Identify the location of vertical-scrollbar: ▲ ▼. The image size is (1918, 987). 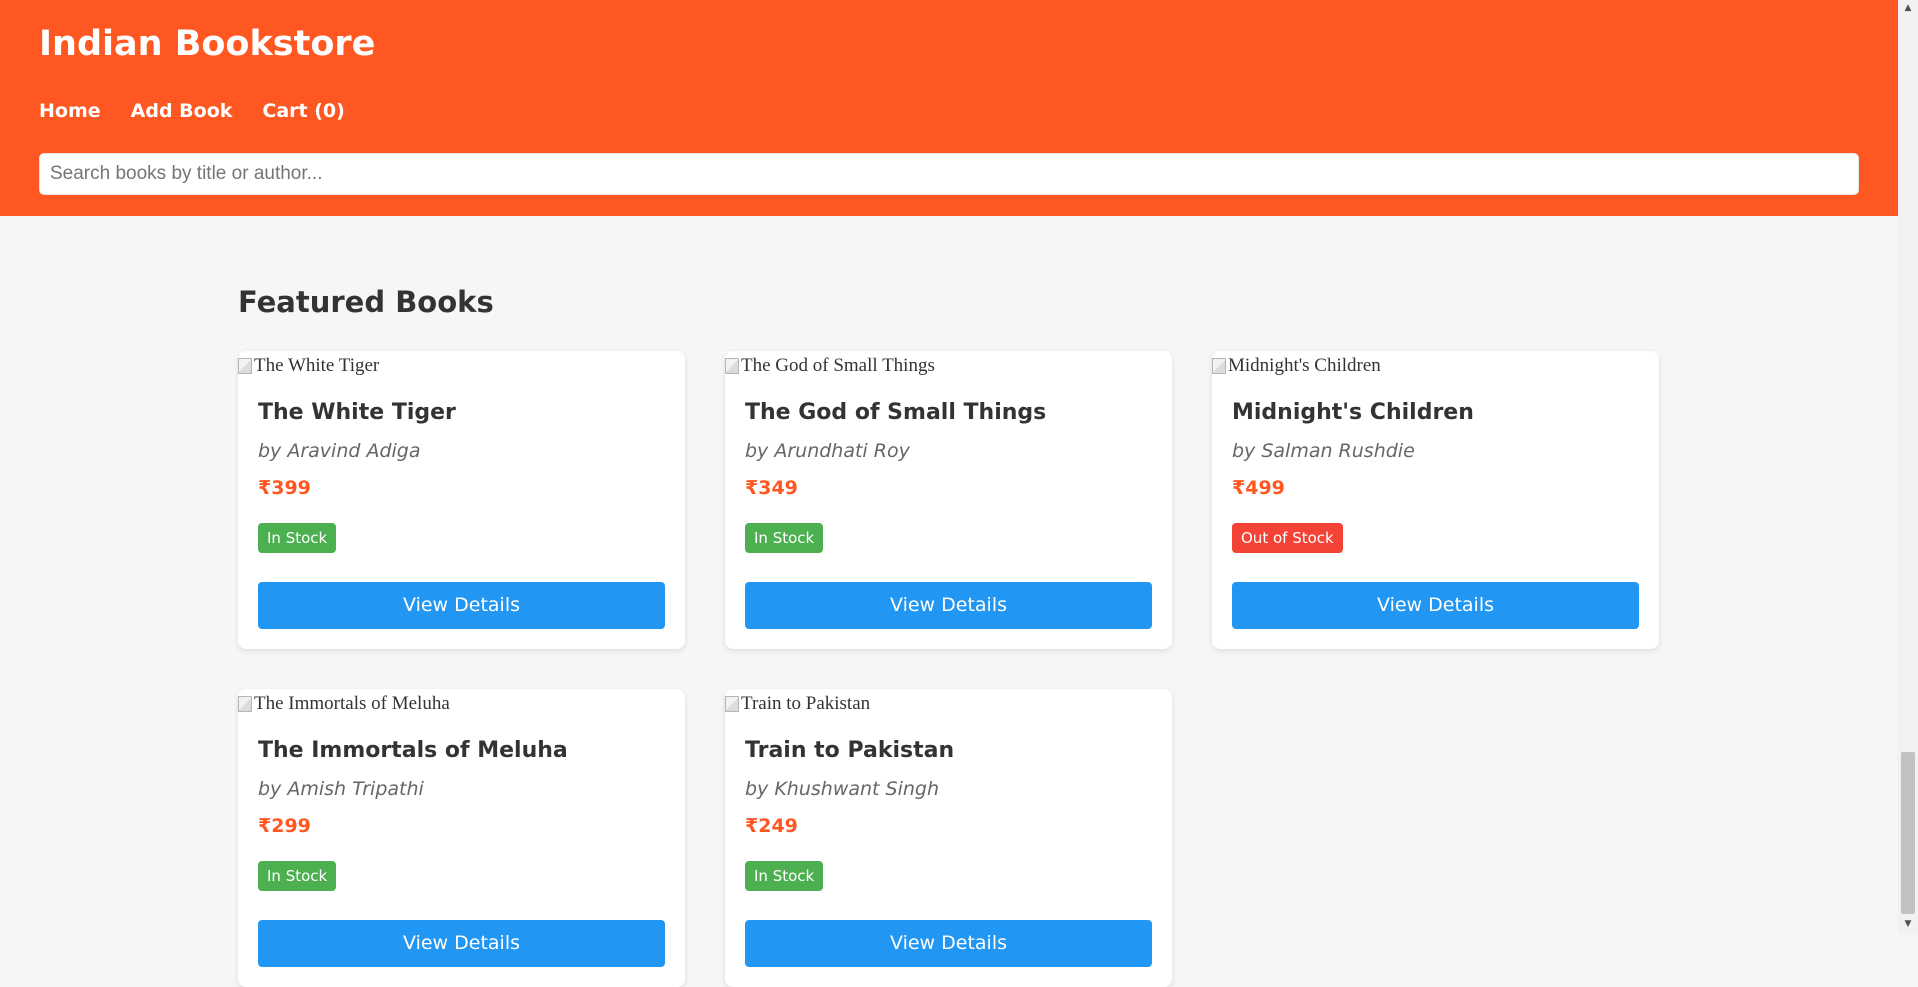
(1908, 466).